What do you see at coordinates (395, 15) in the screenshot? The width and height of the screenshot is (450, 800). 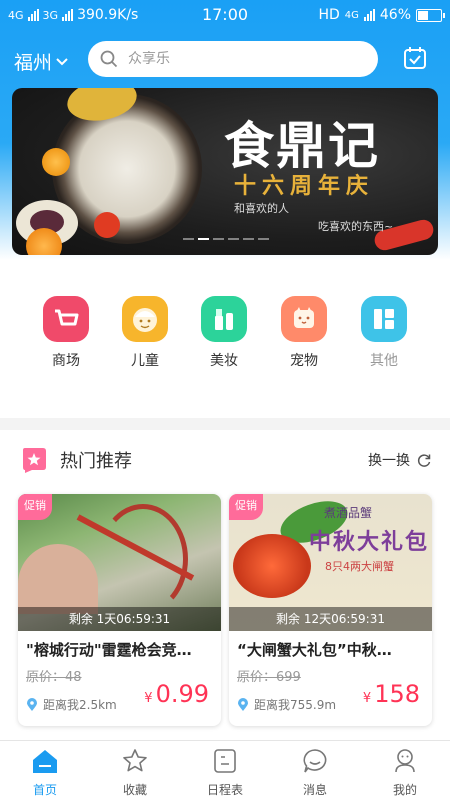 I see `battery-percent: 46%` at bounding box center [395, 15].